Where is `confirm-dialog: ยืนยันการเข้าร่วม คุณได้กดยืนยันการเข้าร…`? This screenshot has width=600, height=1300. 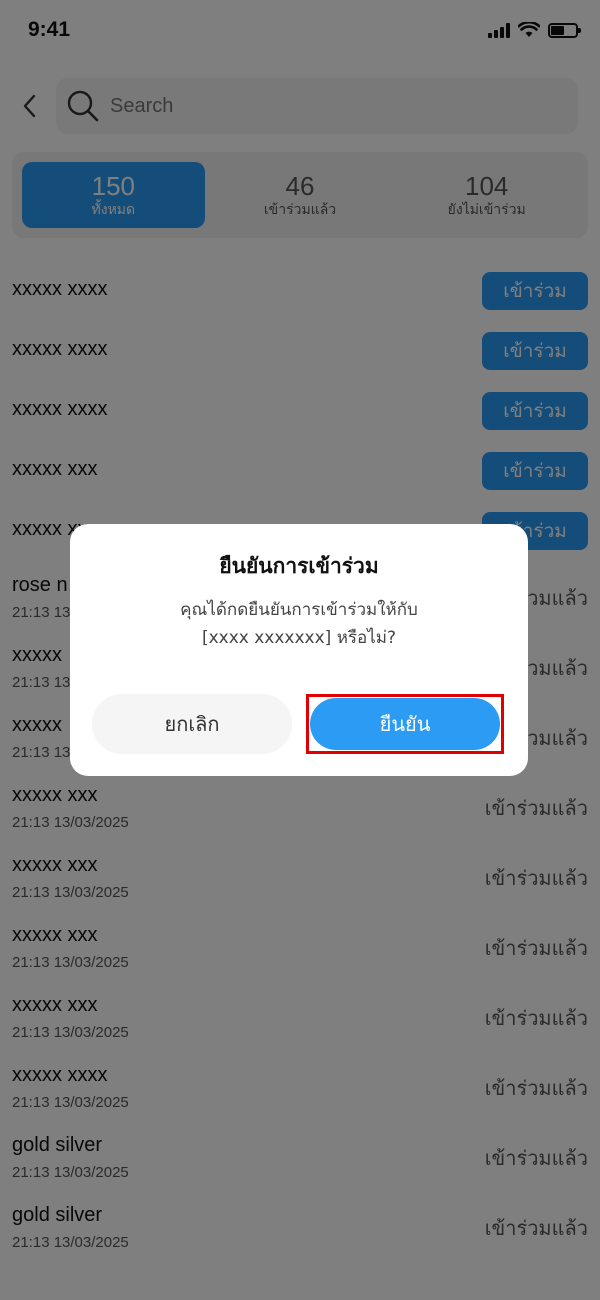 confirm-dialog: ยืนยันการเข้าร่วม คุณได้กดยืนยันการเข้าร… is located at coordinates (299, 650).